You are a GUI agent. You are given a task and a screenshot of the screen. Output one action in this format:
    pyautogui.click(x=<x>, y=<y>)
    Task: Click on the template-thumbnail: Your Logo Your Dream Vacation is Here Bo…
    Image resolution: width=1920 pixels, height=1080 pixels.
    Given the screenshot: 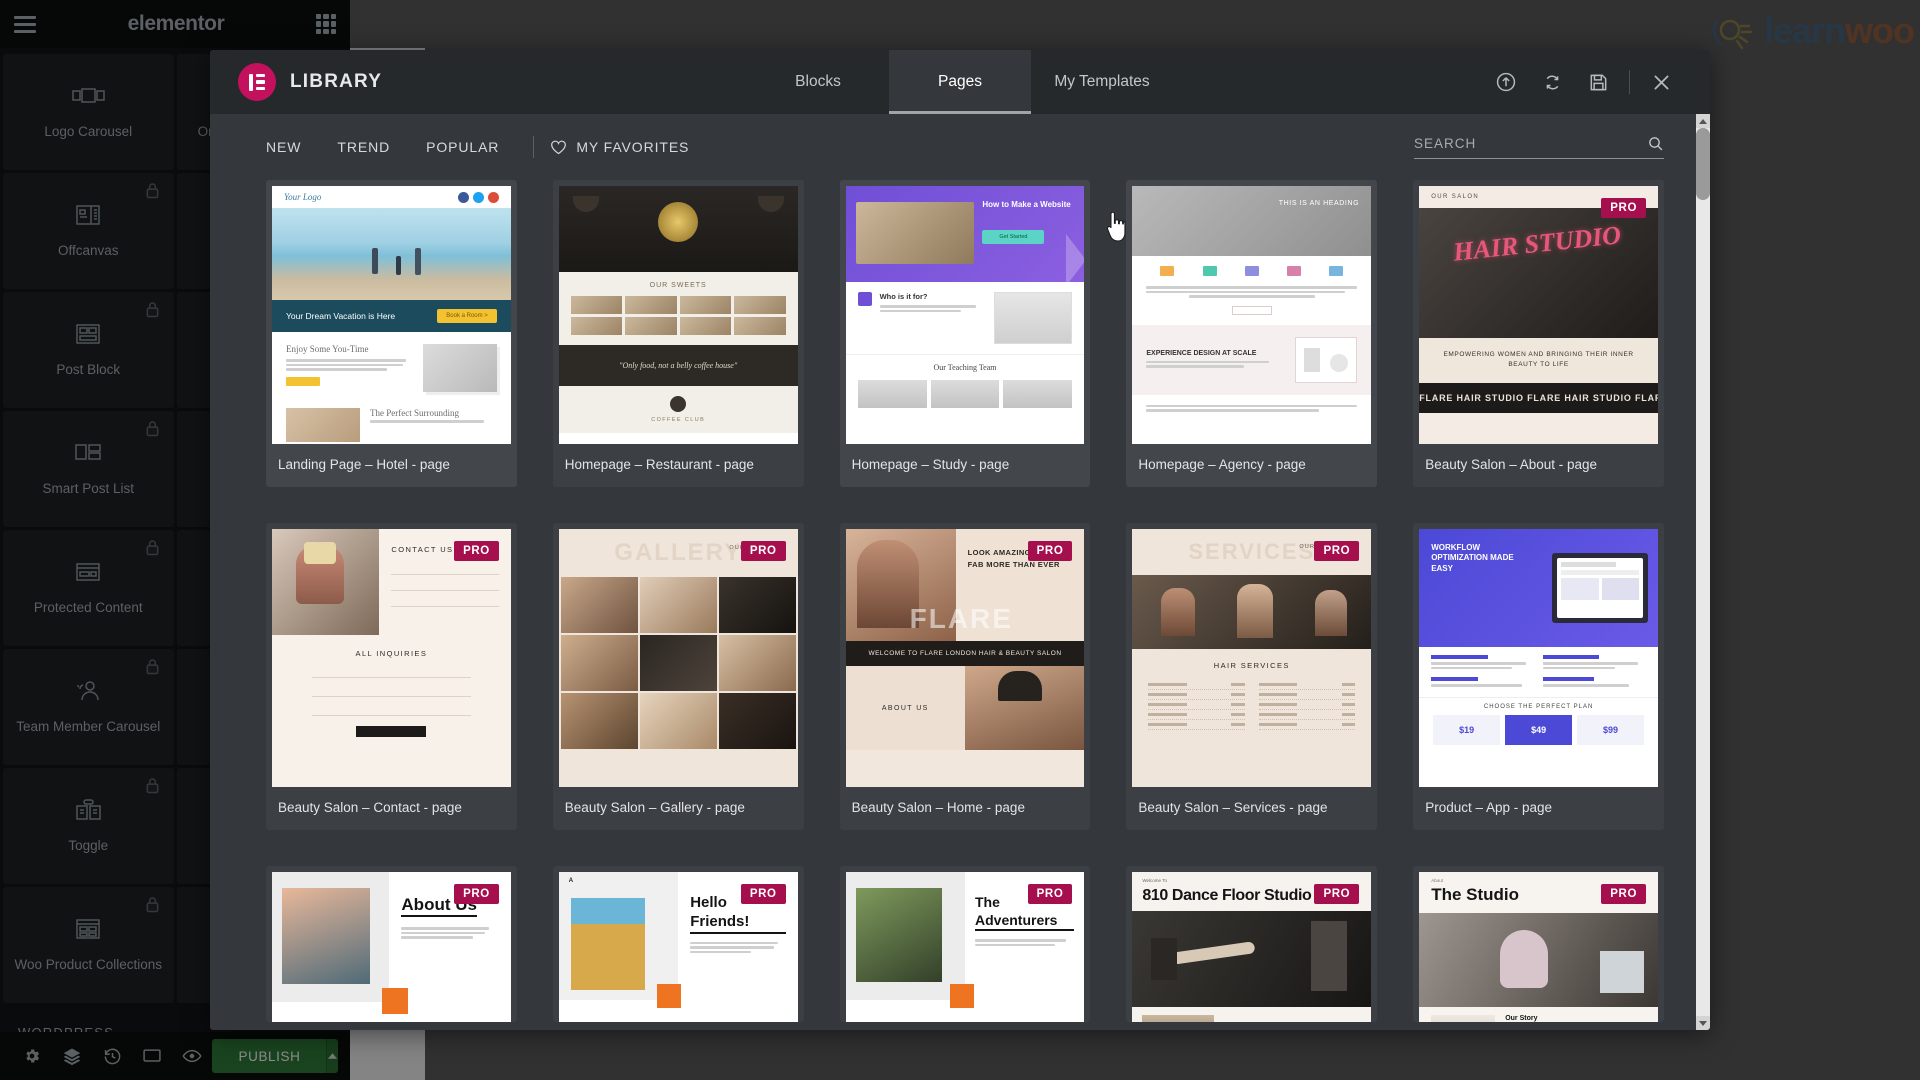 What is the action you would take?
    pyautogui.click(x=391, y=315)
    